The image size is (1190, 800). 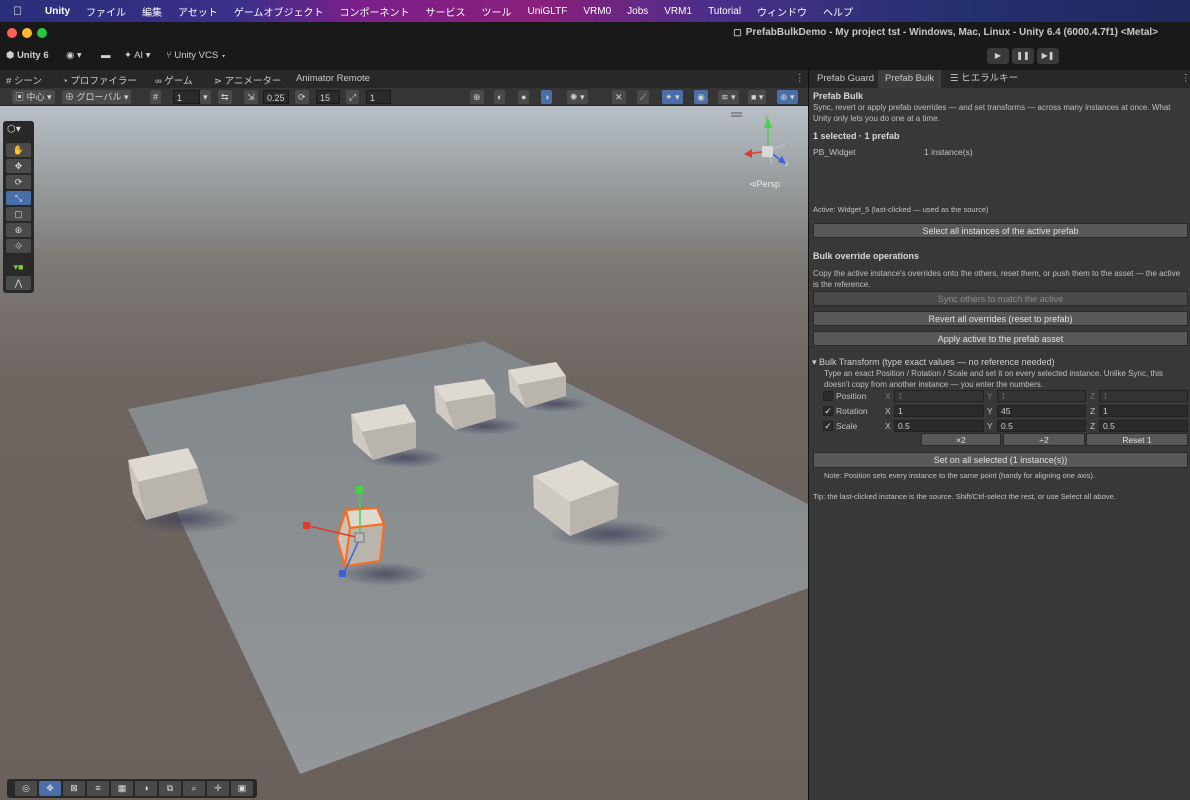 I want to click on hand-tool-icon: ✋, so click(x=18, y=150).